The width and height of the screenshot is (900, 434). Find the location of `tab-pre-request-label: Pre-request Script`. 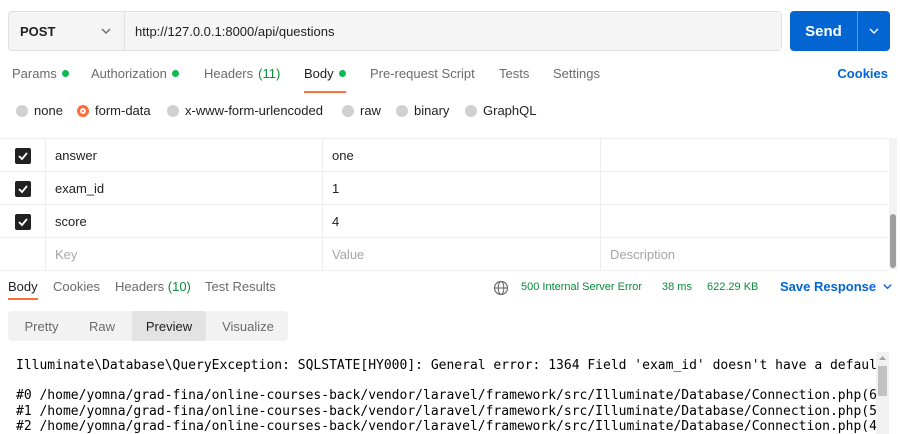

tab-pre-request-label: Pre-request Script is located at coordinates (422, 73).